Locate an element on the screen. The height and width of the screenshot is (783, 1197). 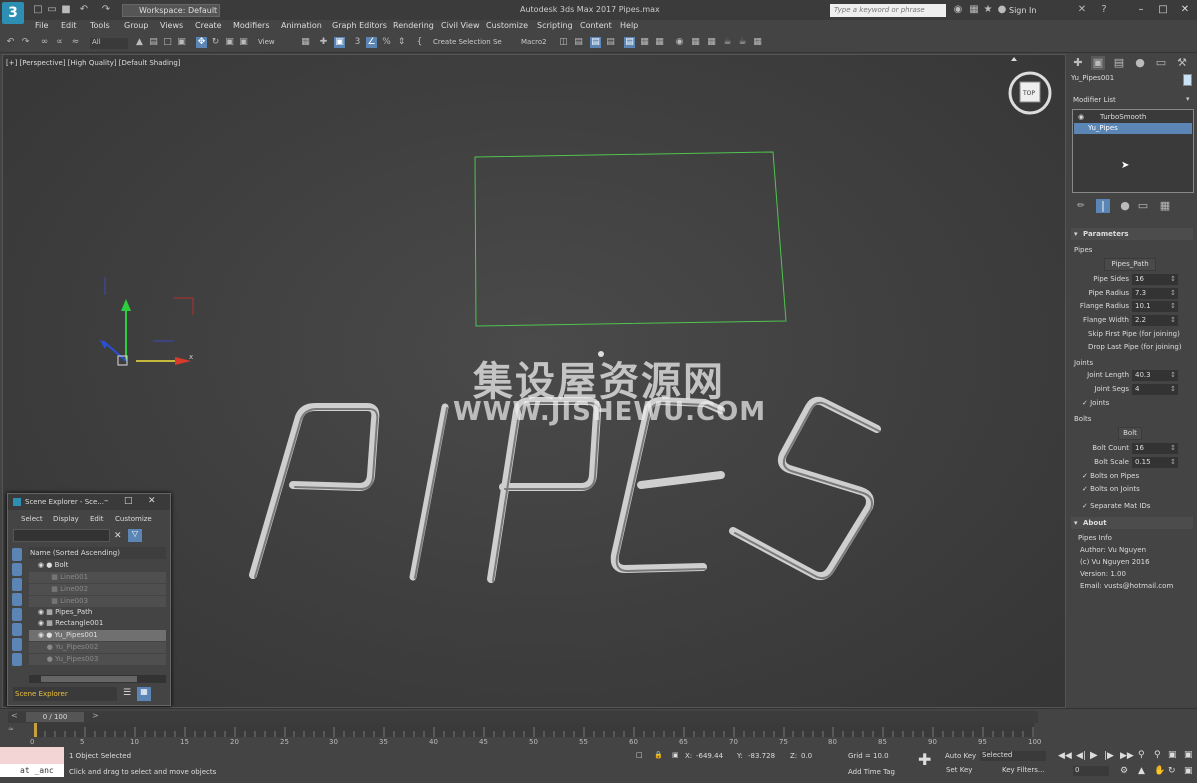
tree-item-rectangle001: ◉ ▦ Rectangle001 is located at coordinates (97, 623).